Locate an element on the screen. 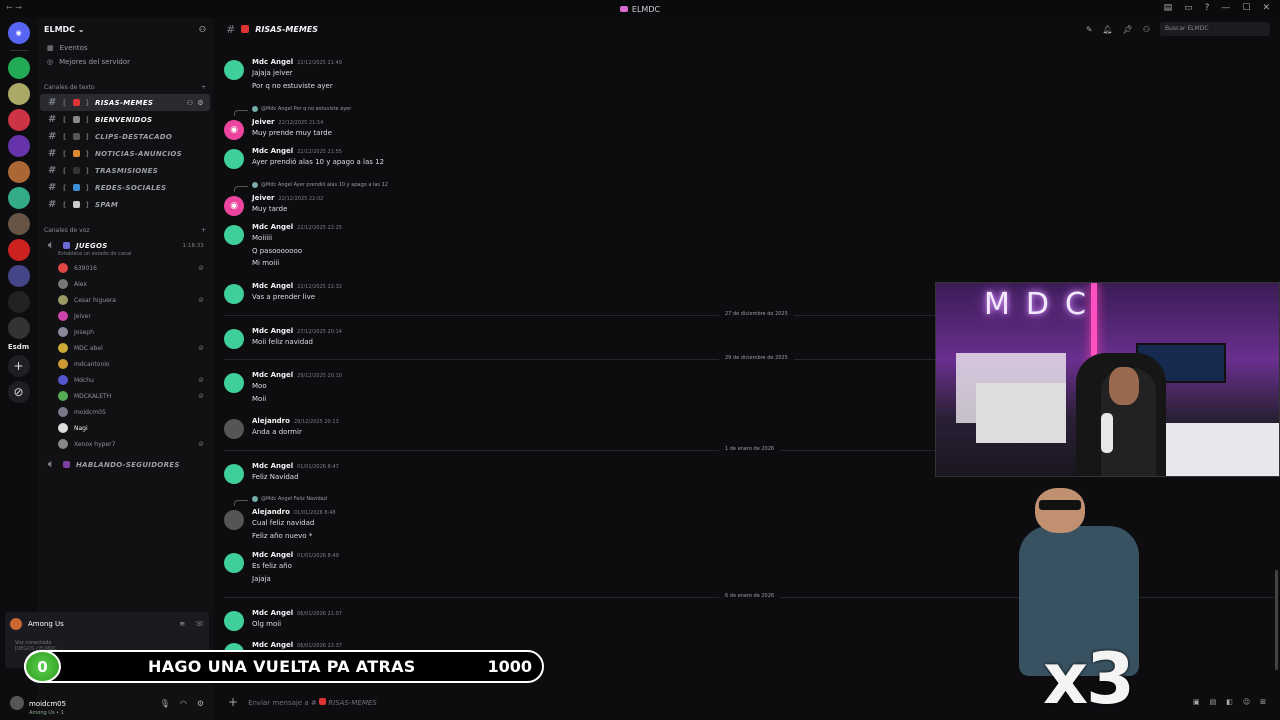 The height and width of the screenshot is (720, 1280). voice-user: moidcm05 is located at coordinates (125, 412).